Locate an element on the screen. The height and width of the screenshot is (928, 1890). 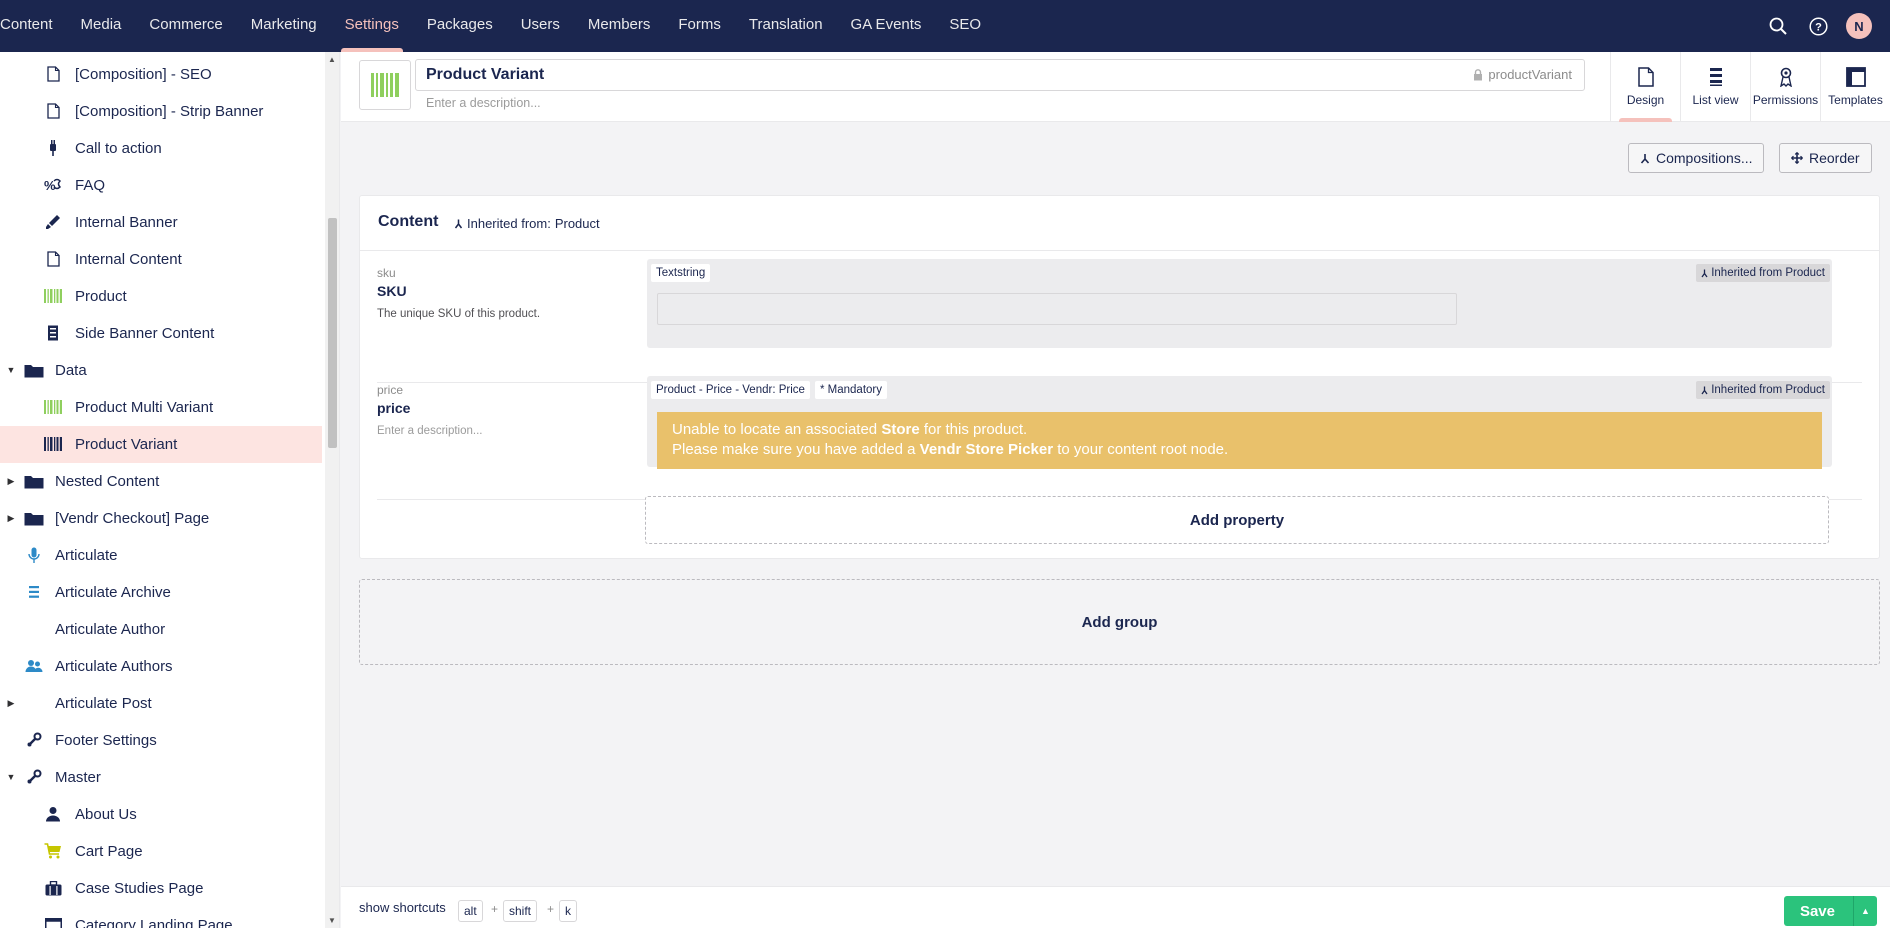
list-icon is located at coordinates (1716, 77).